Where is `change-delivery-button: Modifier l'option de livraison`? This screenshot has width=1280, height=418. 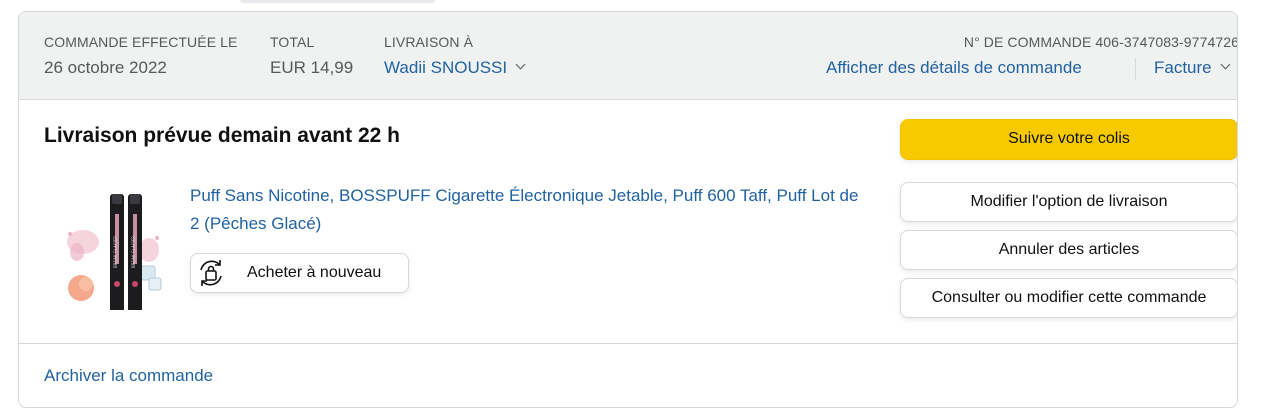 change-delivery-button: Modifier l'option de livraison is located at coordinates (1068, 202).